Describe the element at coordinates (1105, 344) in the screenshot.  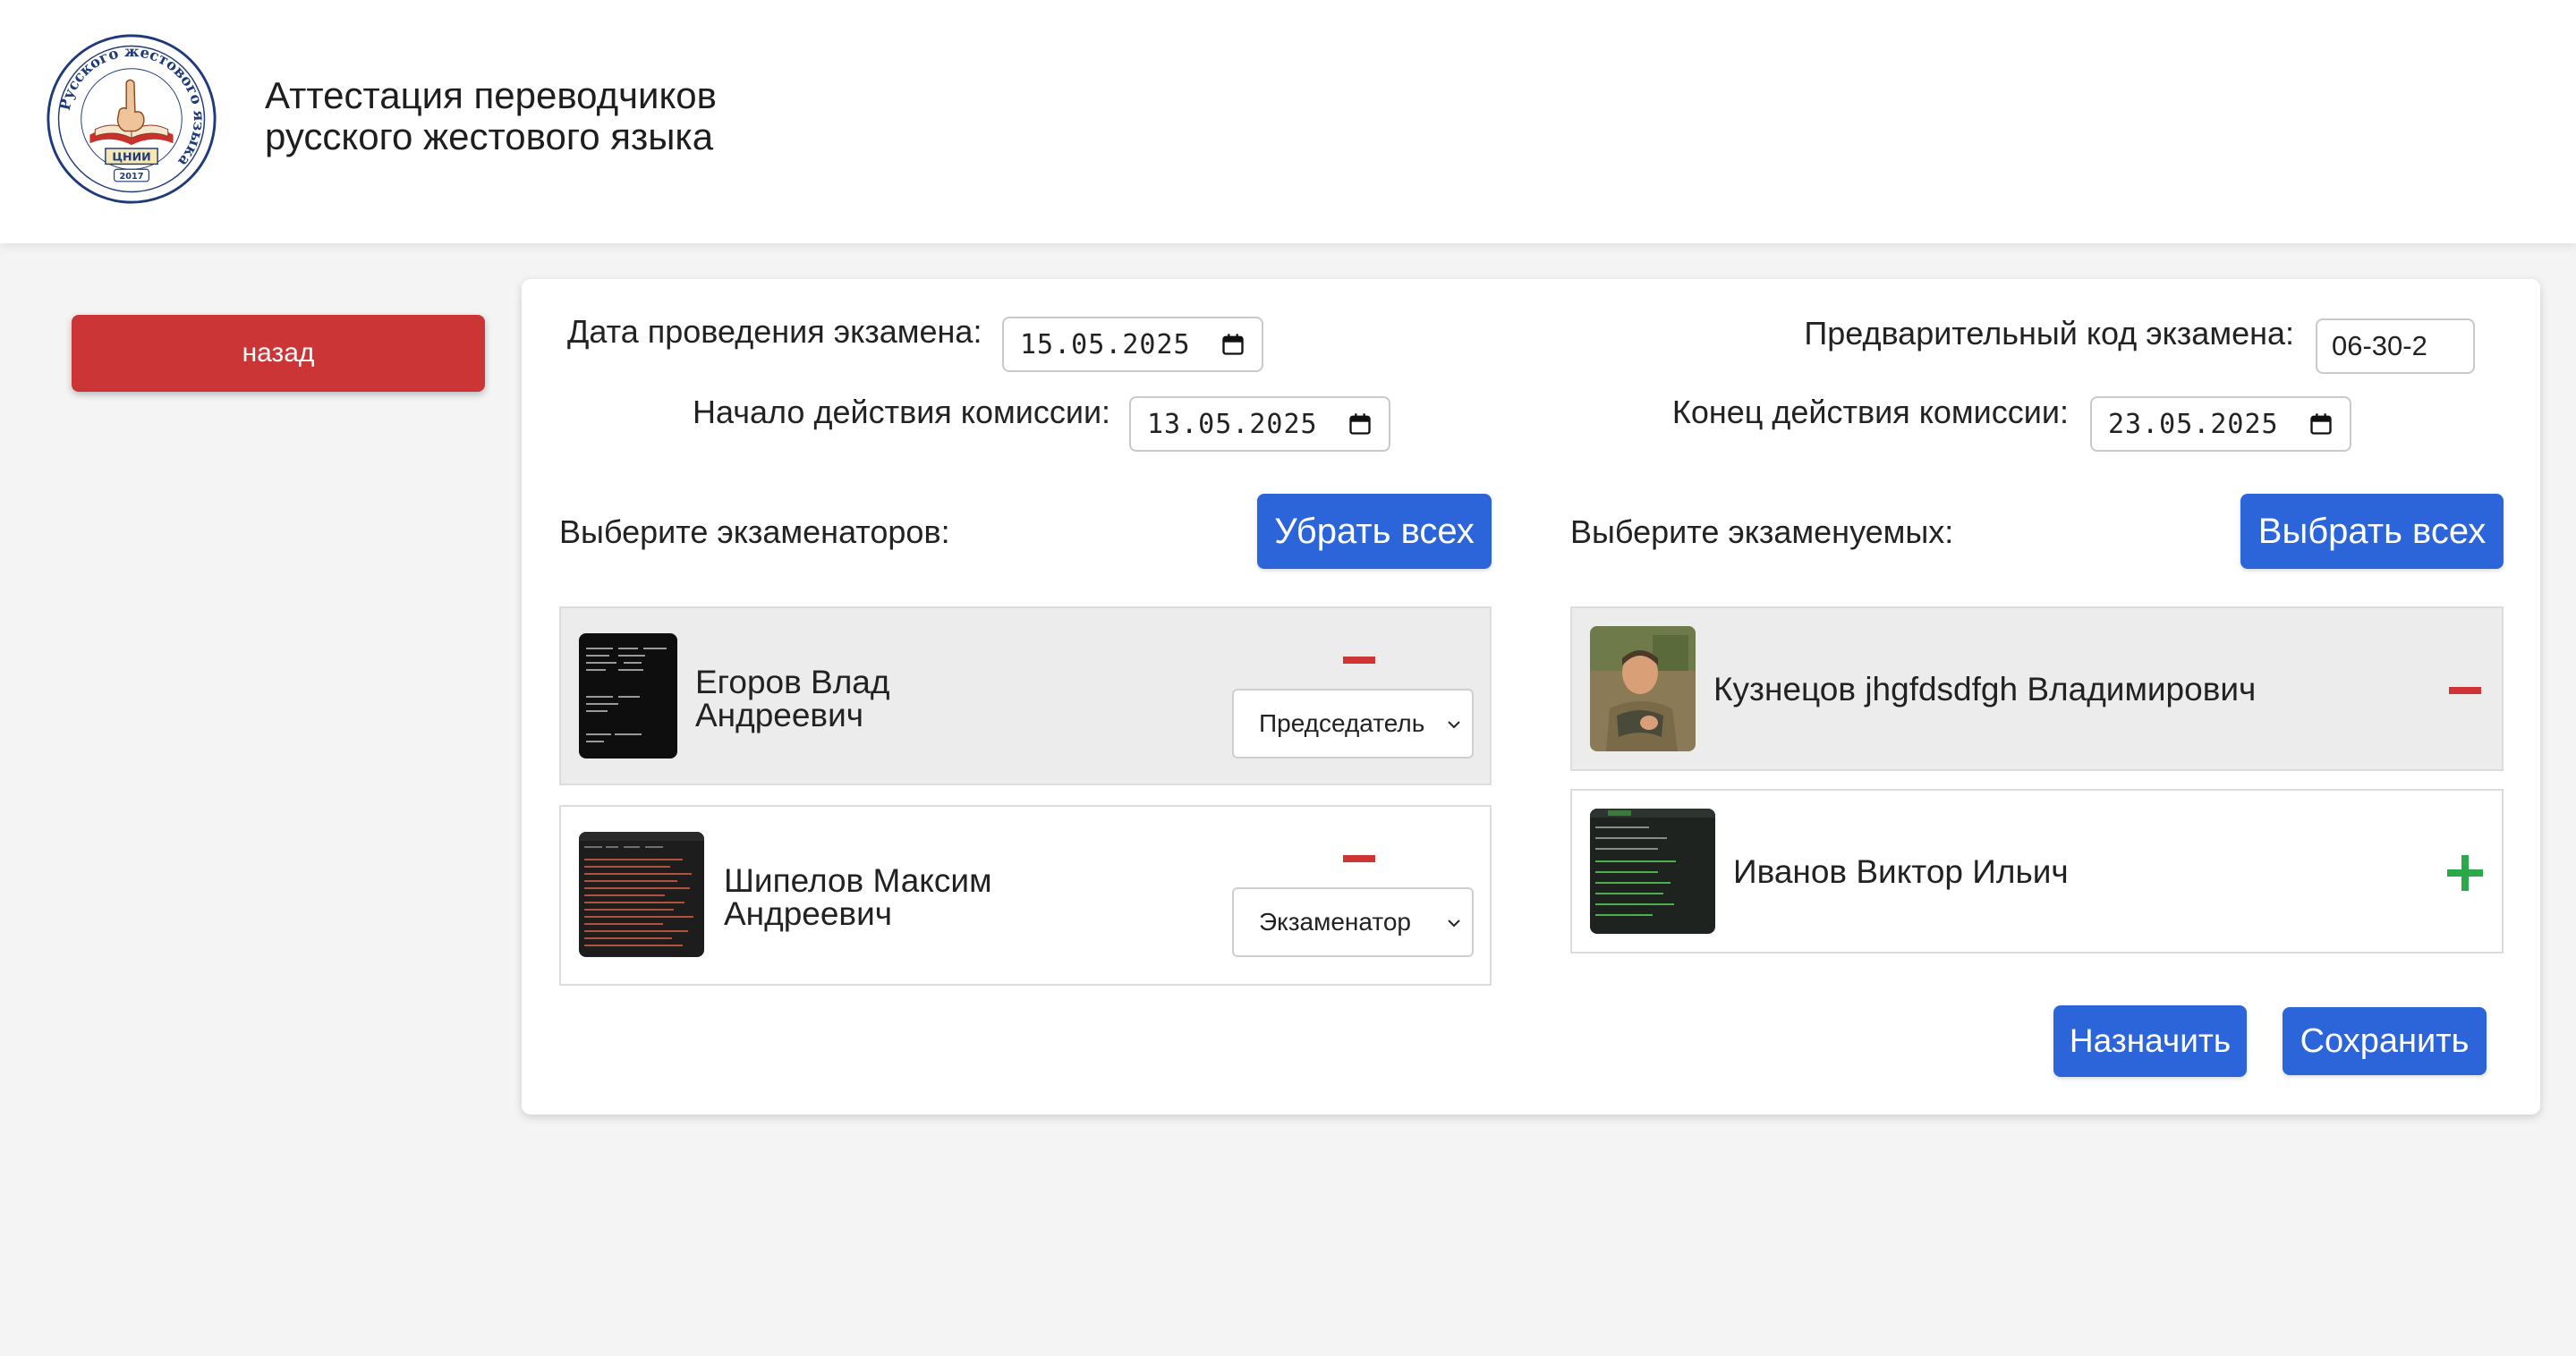
I see `exam-date-value: 15.05.2025` at that location.